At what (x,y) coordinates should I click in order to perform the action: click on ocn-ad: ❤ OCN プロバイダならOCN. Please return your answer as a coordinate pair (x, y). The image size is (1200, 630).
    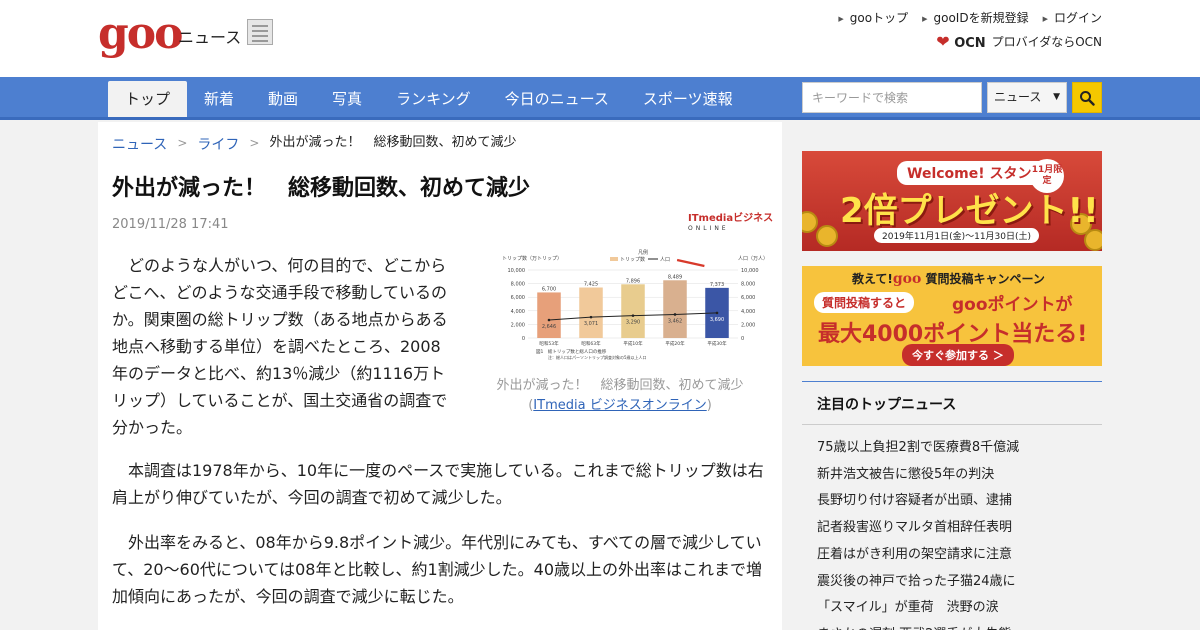
    Looking at the image, I should click on (1019, 41).